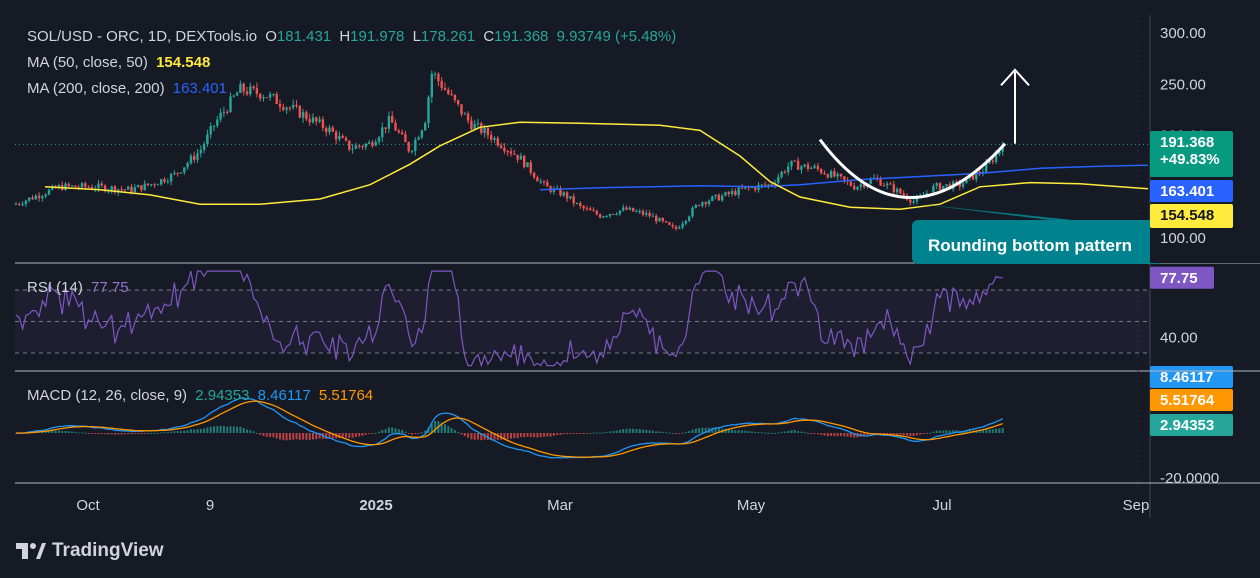 The height and width of the screenshot is (578, 1260). Describe the element at coordinates (80, 287) in the screenshot. I see `rsi-legend: RSI (14) 77.75` at that location.